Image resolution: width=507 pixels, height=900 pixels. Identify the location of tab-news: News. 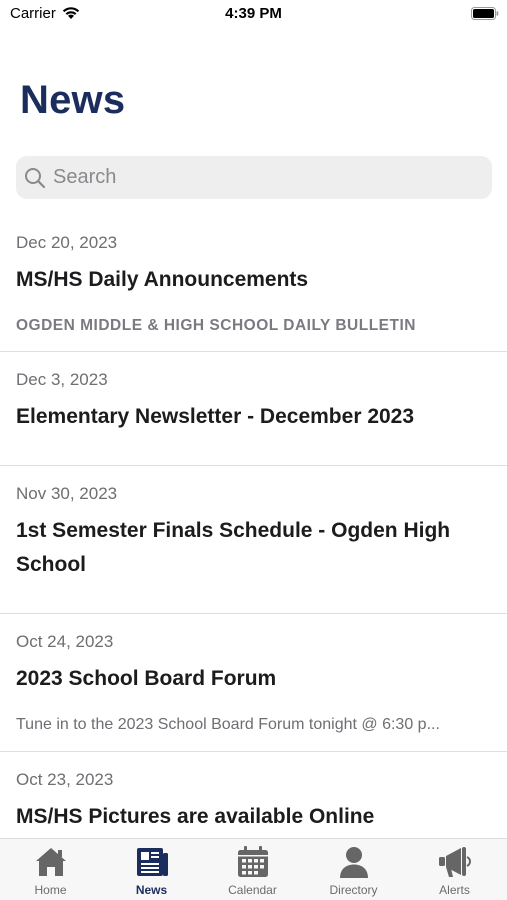
(151, 869).